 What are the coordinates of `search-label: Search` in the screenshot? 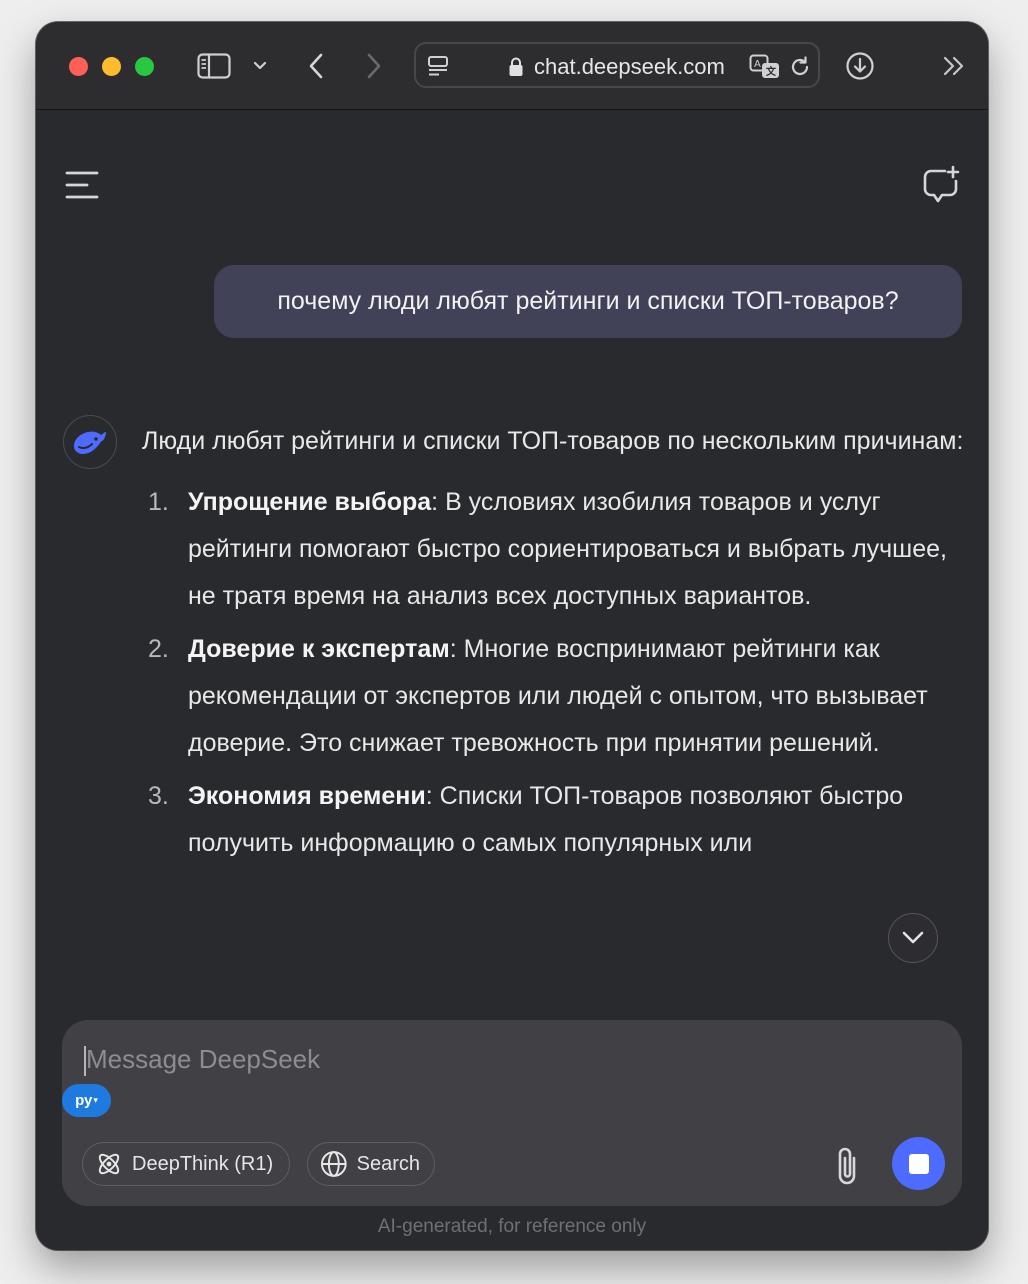 It's located at (388, 1163).